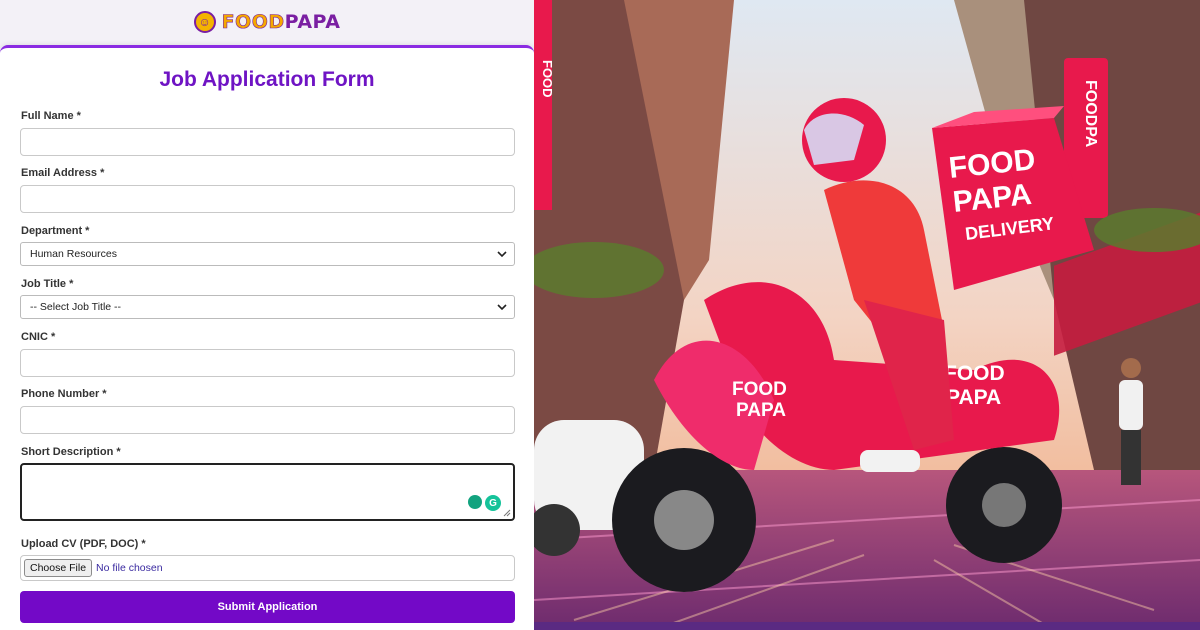 The width and height of the screenshot is (1200, 630). Describe the element at coordinates (475, 502) in the screenshot. I see `grammarly-bulb-icon` at that location.